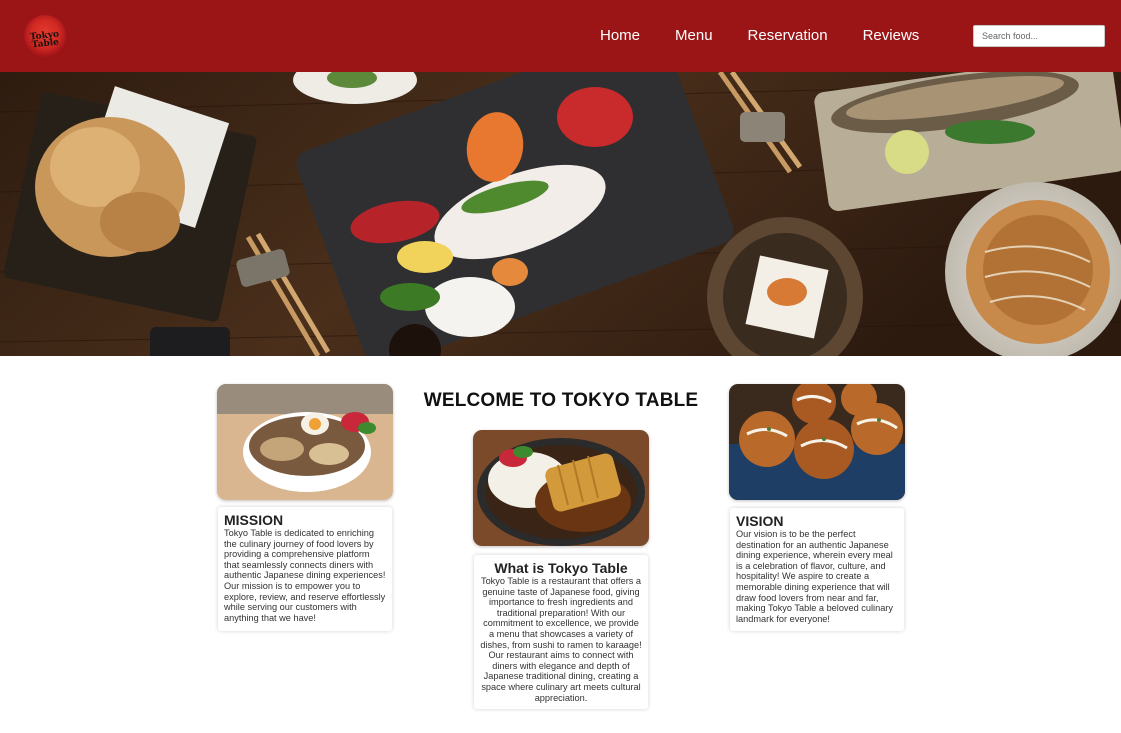 The height and width of the screenshot is (733, 1121). Describe the element at coordinates (561, 400) in the screenshot. I see `welcome-heading: WELCOME TO TOKYO TABLE` at that location.